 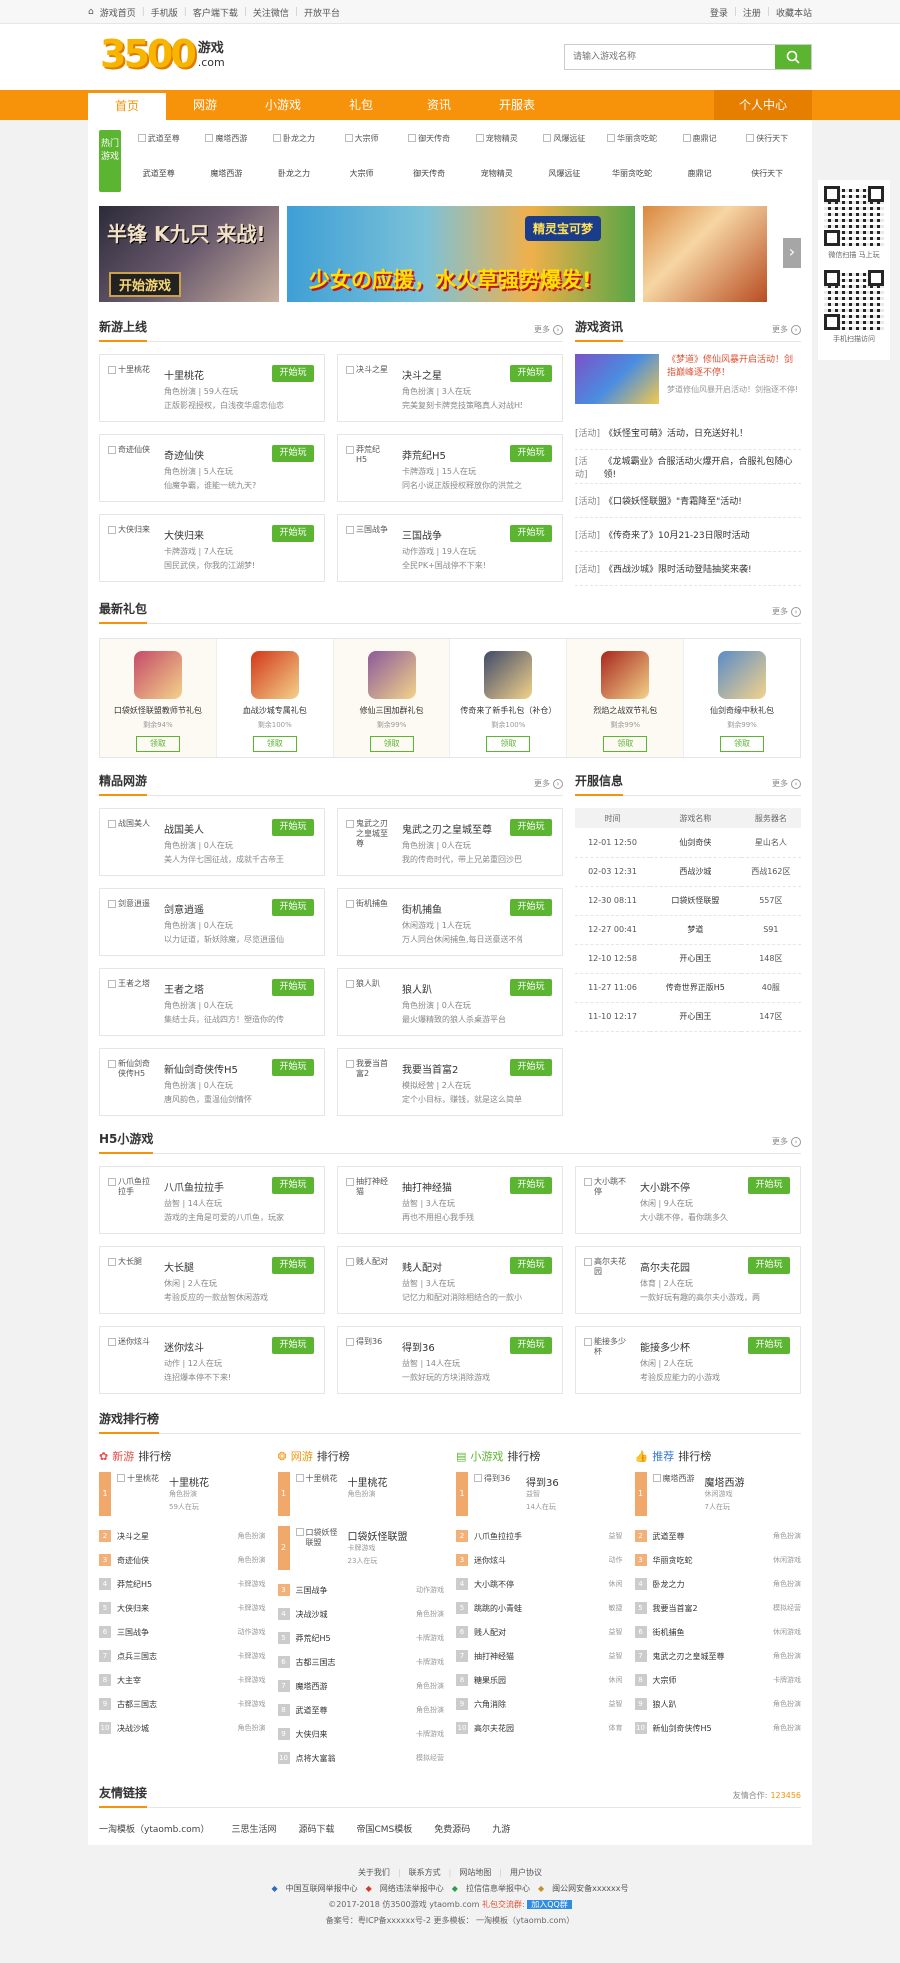 What do you see at coordinates (212, 922) in the screenshot?
I see `game-card: 剑意逍遥 剑意逍遥 角色扮演 | 0人在玩 以力证道，斩妖除魔，尽览逍遥仙途 开始玩` at bounding box center [212, 922].